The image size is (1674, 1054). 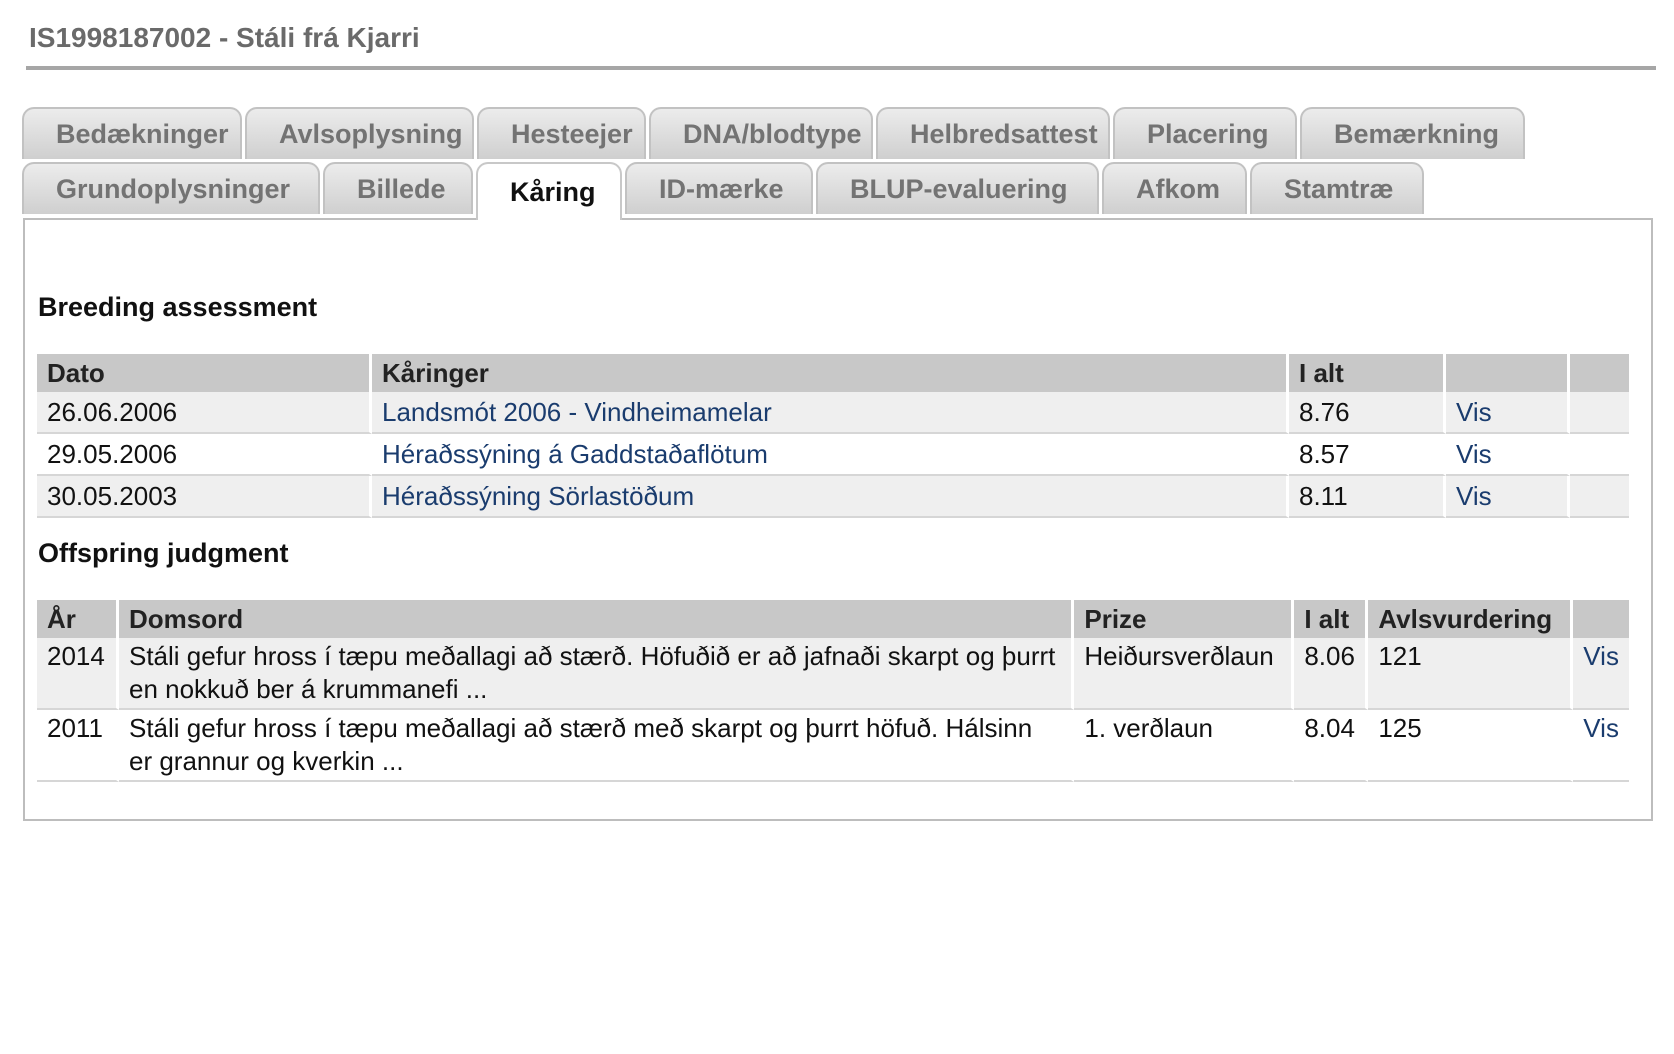 I want to click on tab-billede: Billede, so click(x=398, y=188).